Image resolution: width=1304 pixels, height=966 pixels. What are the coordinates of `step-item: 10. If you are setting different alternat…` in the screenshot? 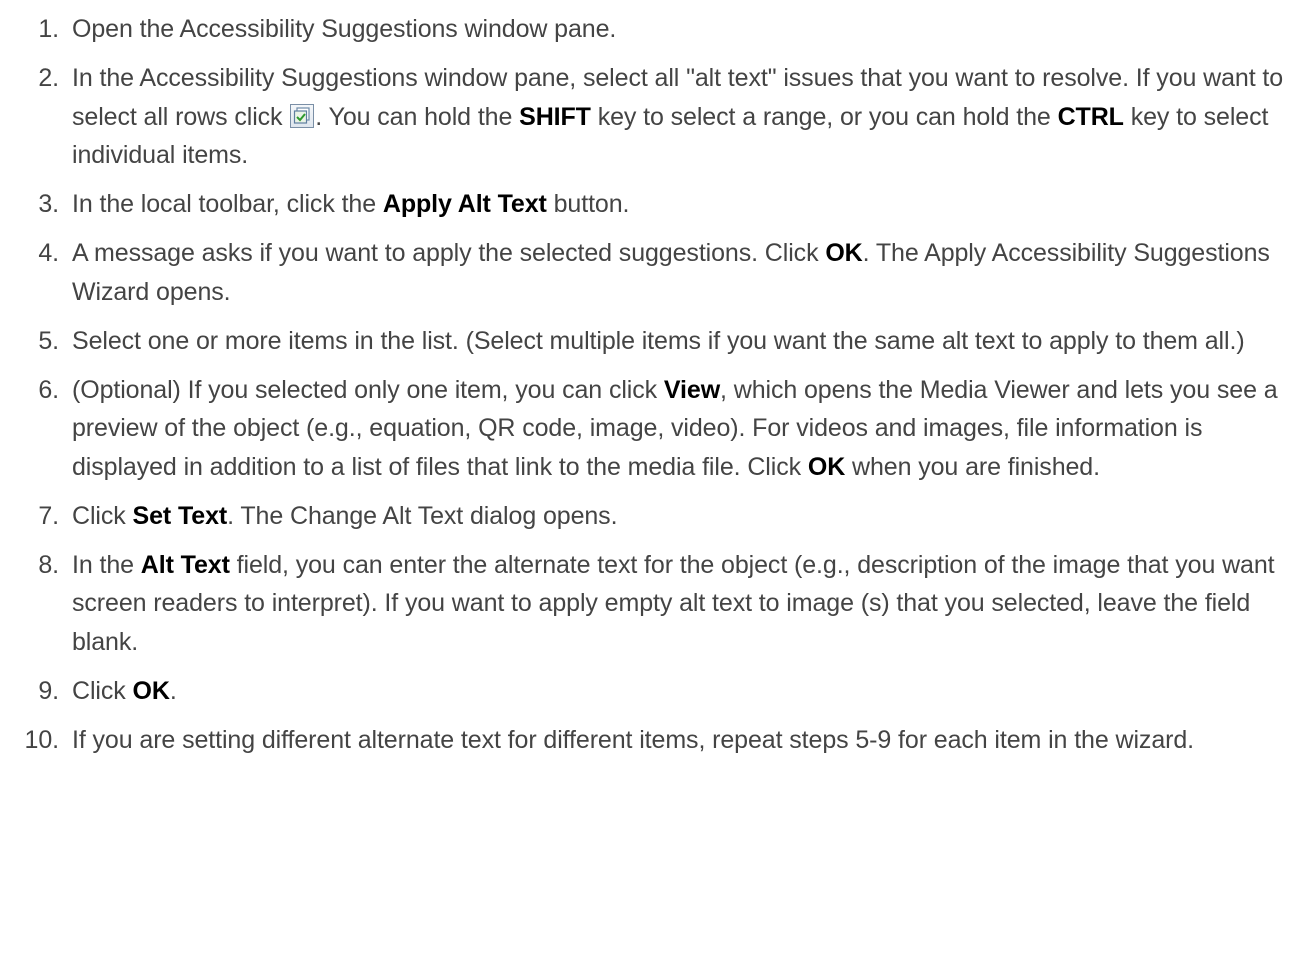 It's located at (652, 740).